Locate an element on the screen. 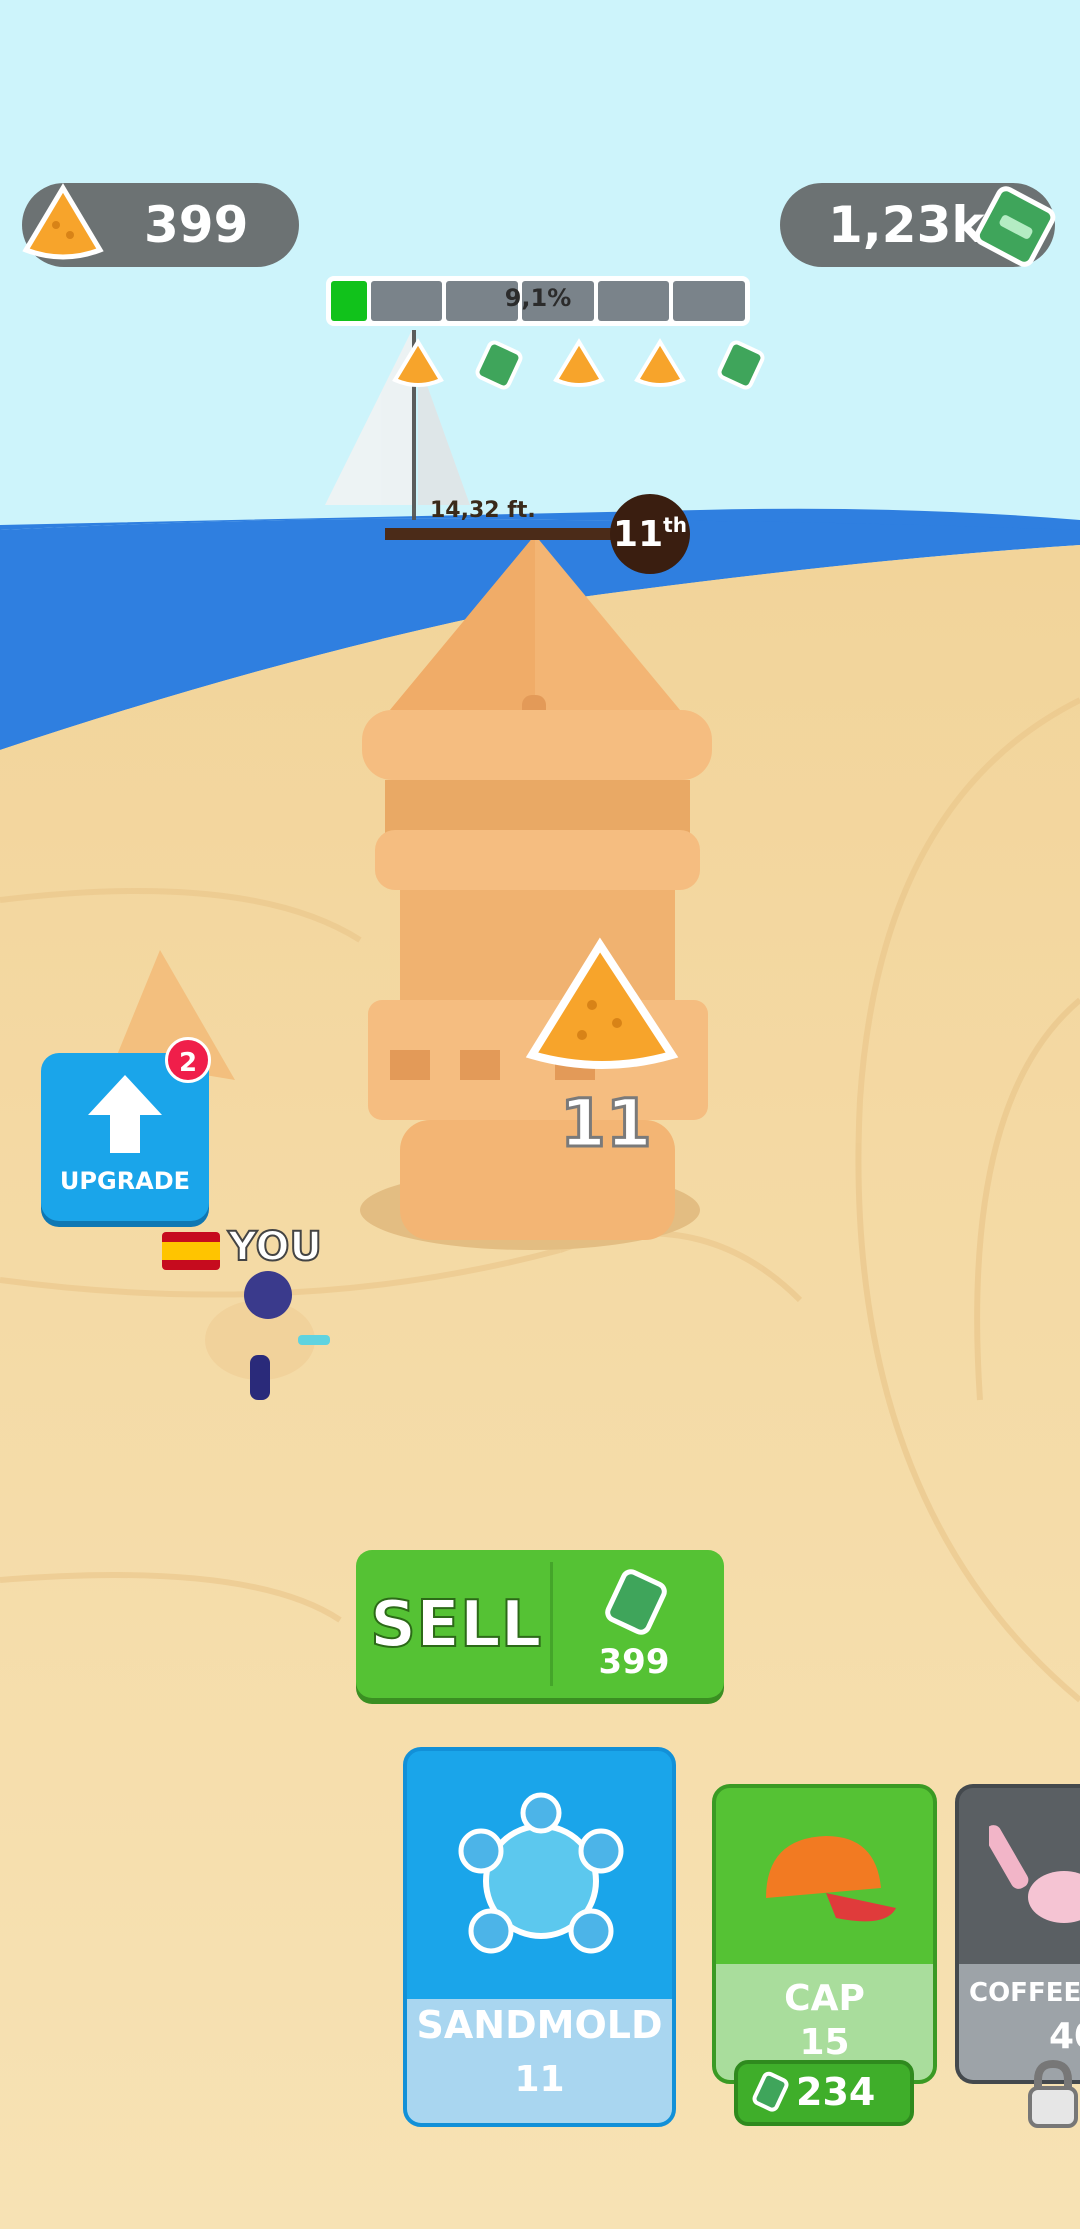 This screenshot has width=1080, height=2229. shop-item-name: SANDMOLD is located at coordinates (539, 2025).